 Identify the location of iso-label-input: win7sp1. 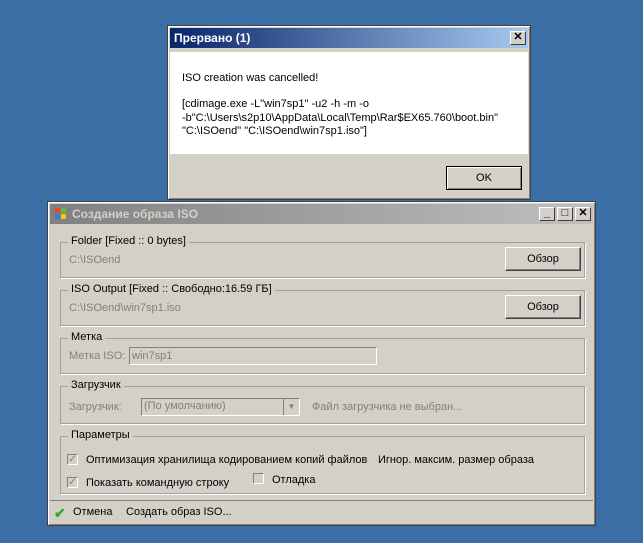
(253, 356).